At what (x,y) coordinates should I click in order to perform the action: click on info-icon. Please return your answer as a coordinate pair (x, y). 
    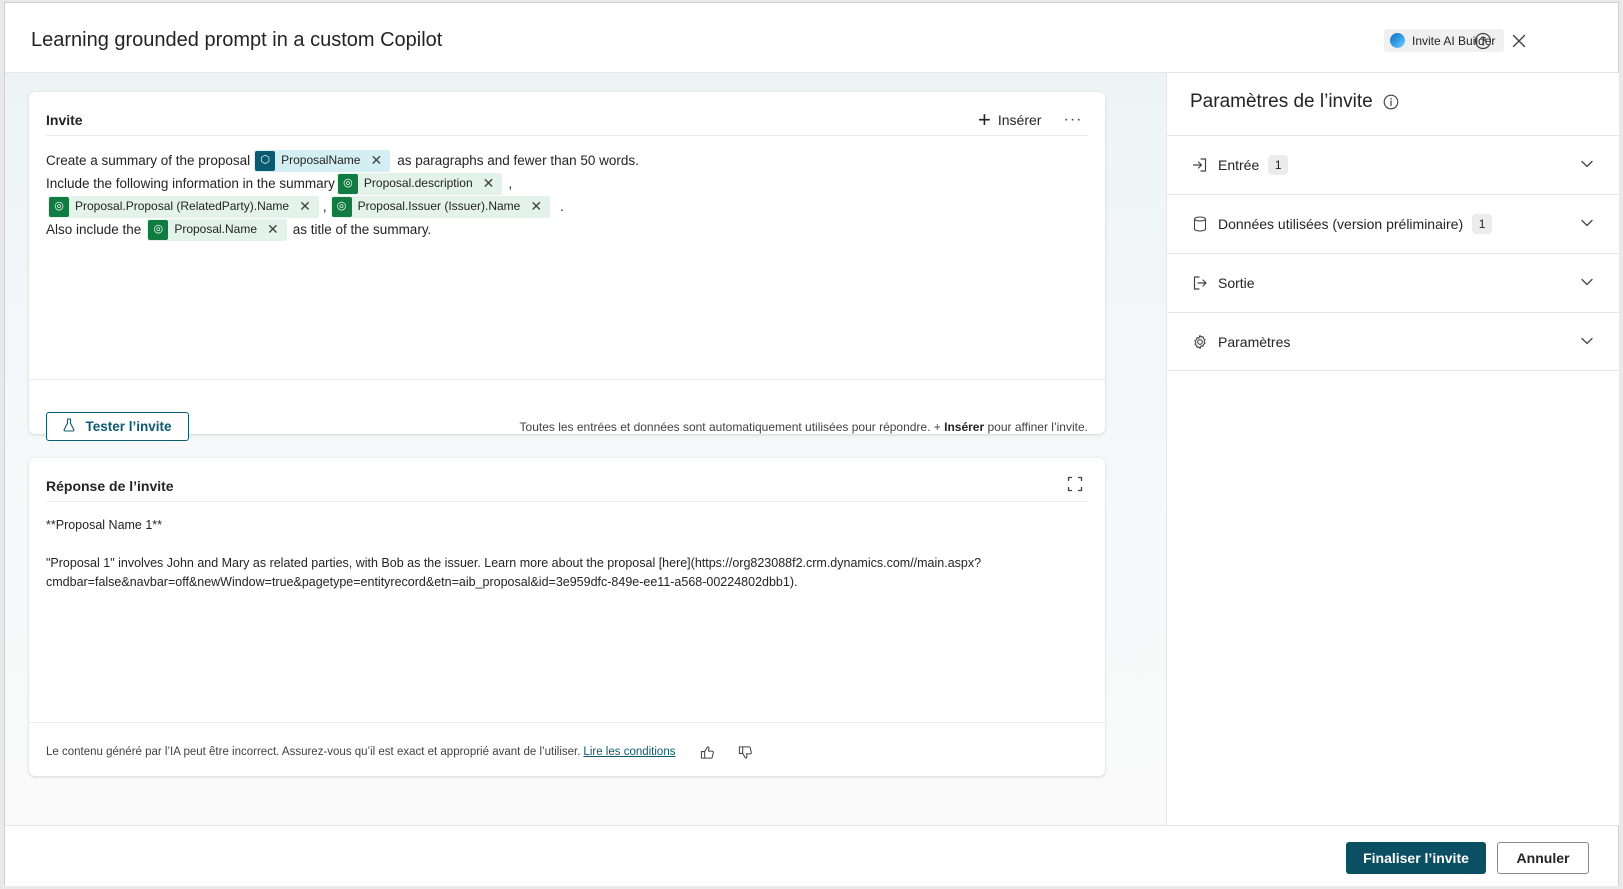
    Looking at the image, I should click on (1391, 102).